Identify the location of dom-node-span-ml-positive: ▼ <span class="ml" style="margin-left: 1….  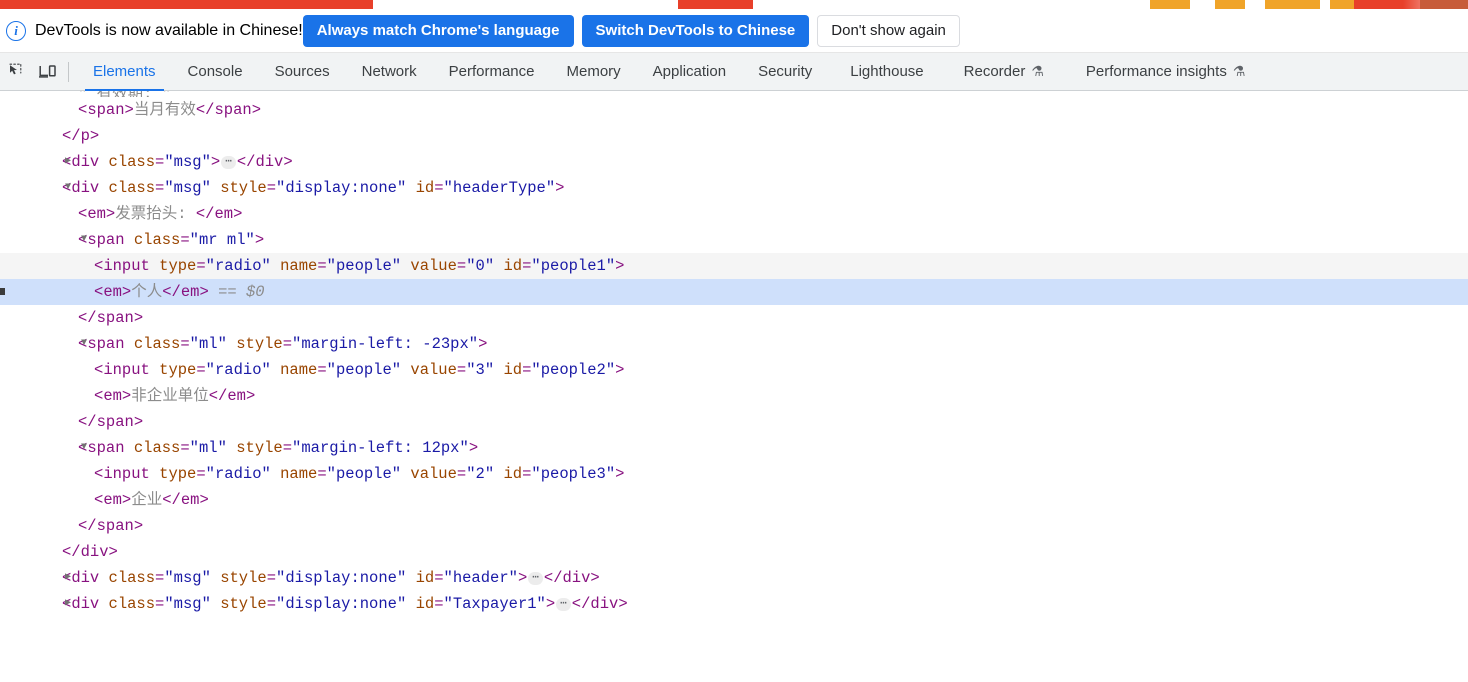
(734, 448).